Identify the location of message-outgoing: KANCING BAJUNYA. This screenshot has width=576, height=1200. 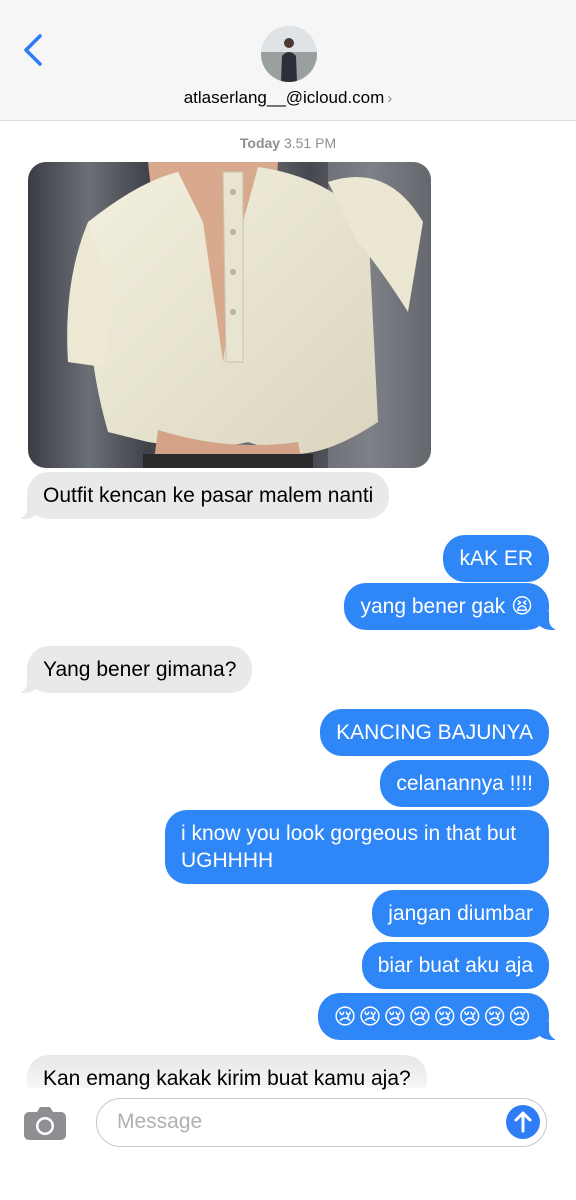
(434, 732).